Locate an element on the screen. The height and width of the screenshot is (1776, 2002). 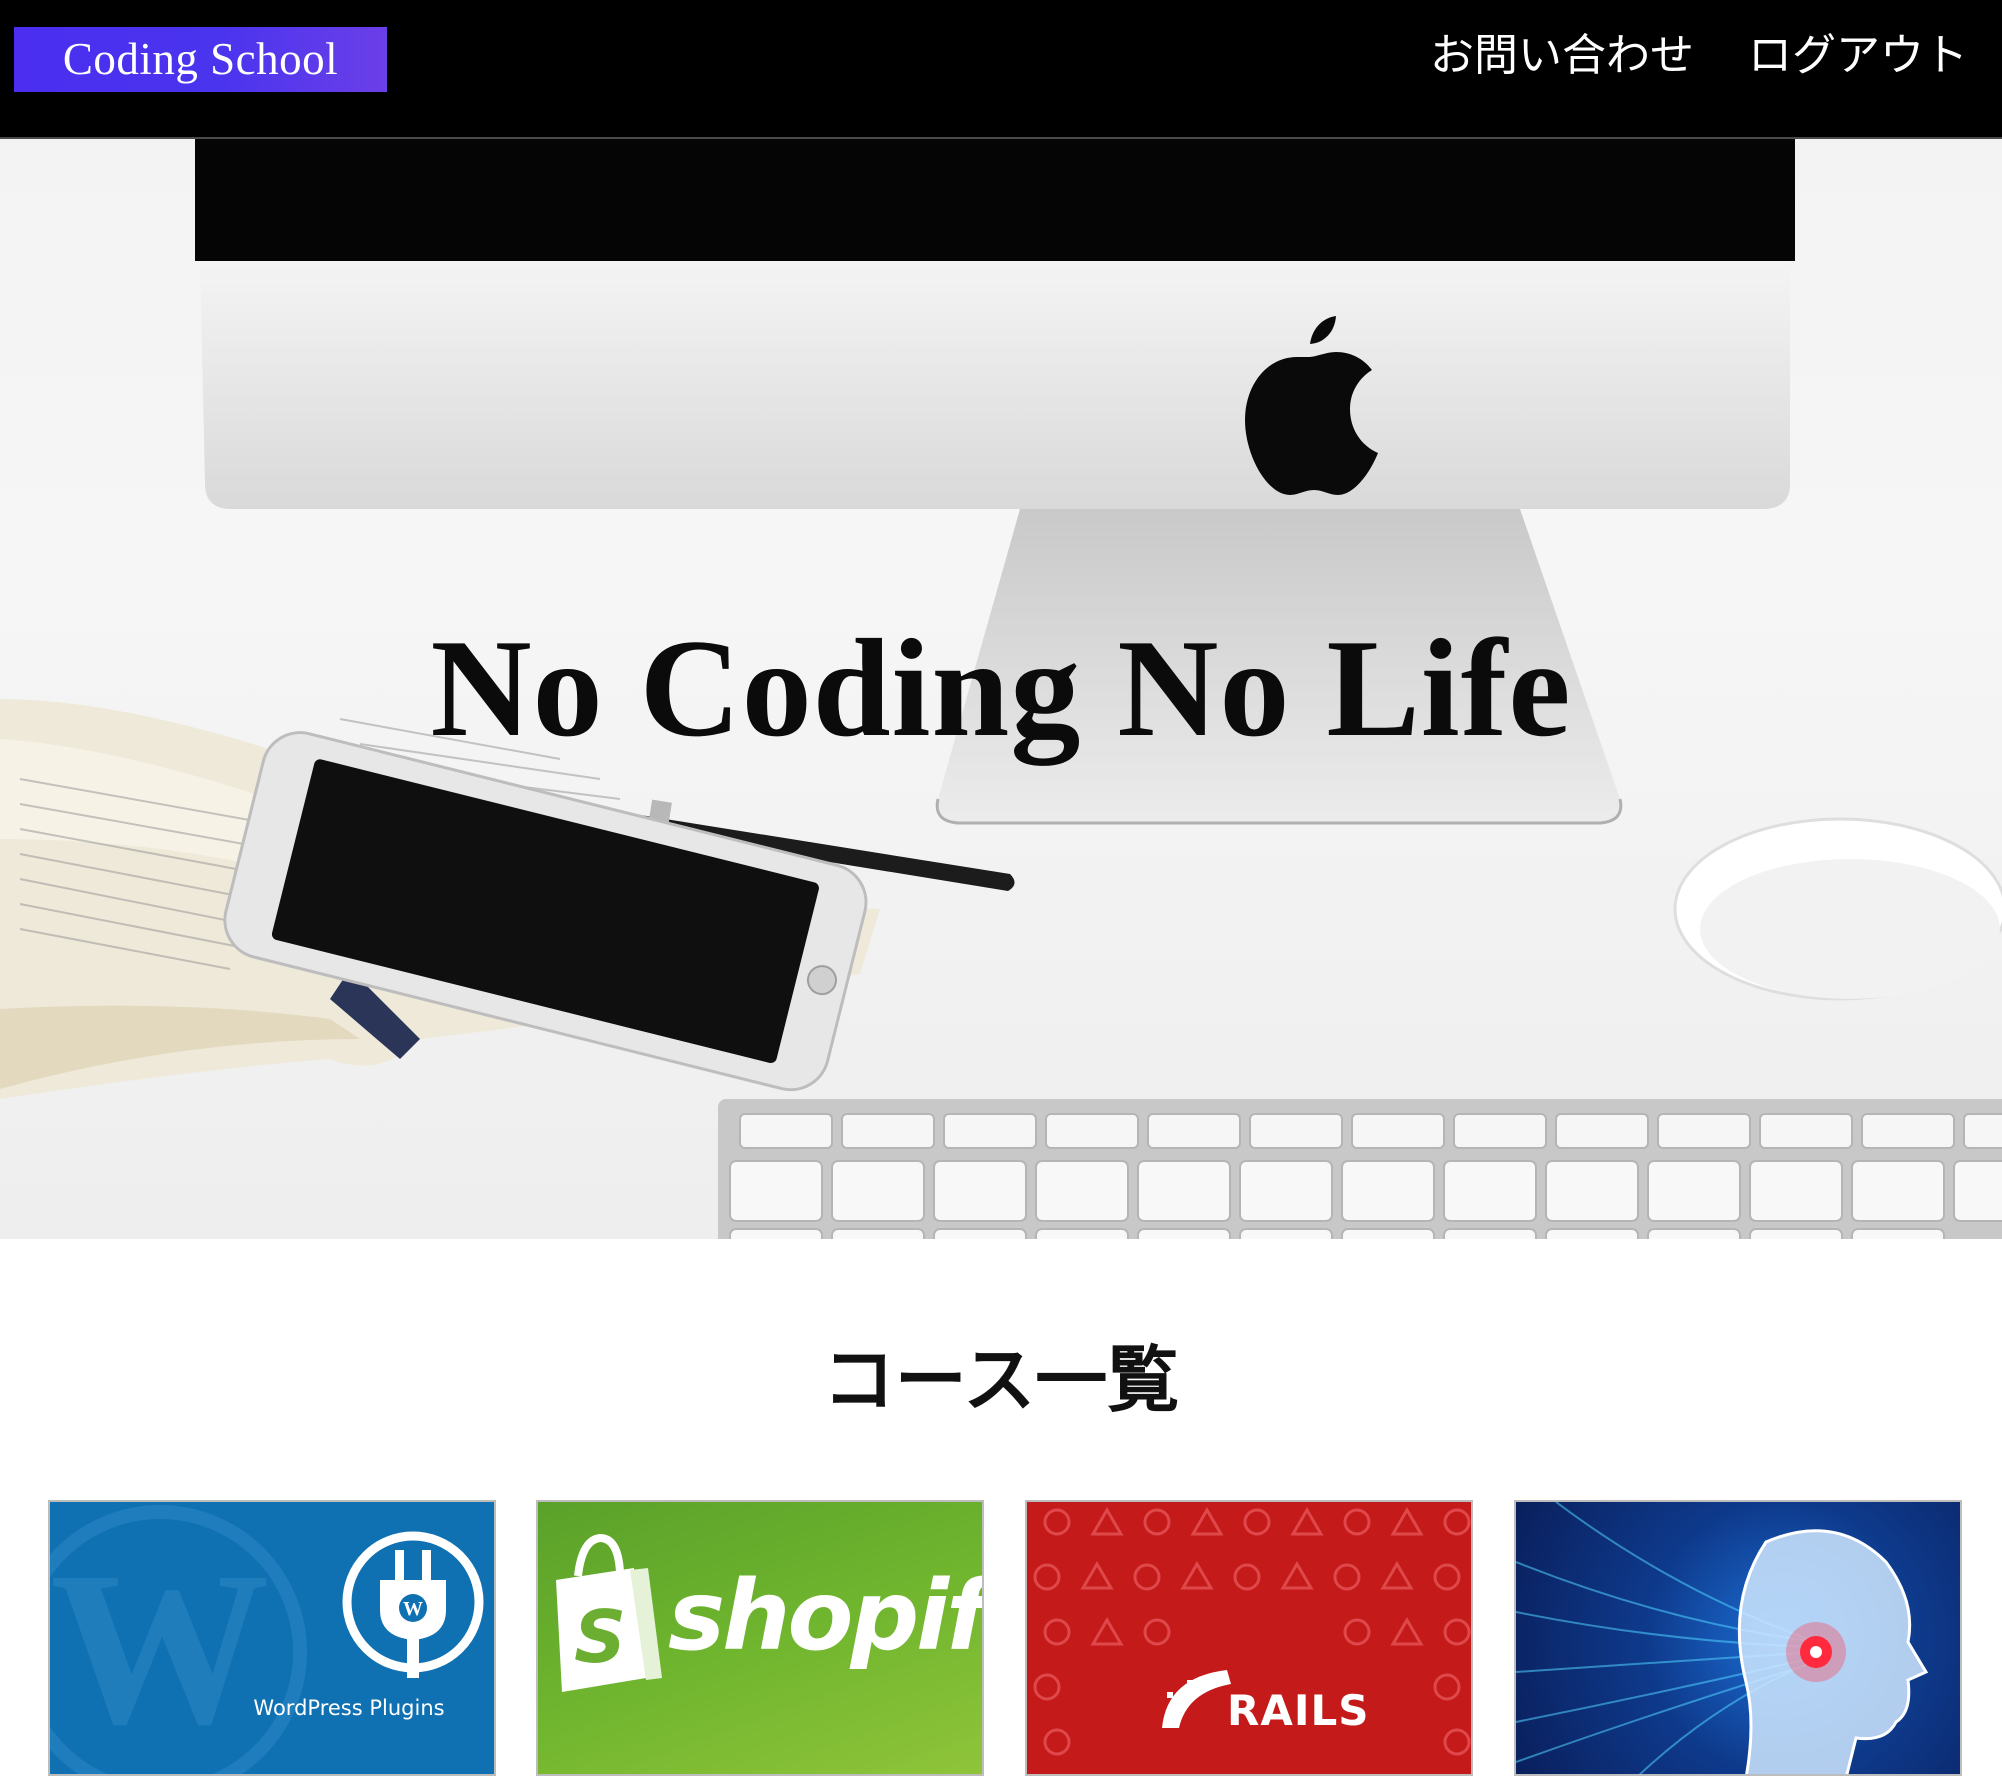
nav-contact-link: お問い合わせ is located at coordinates (1562, 56).